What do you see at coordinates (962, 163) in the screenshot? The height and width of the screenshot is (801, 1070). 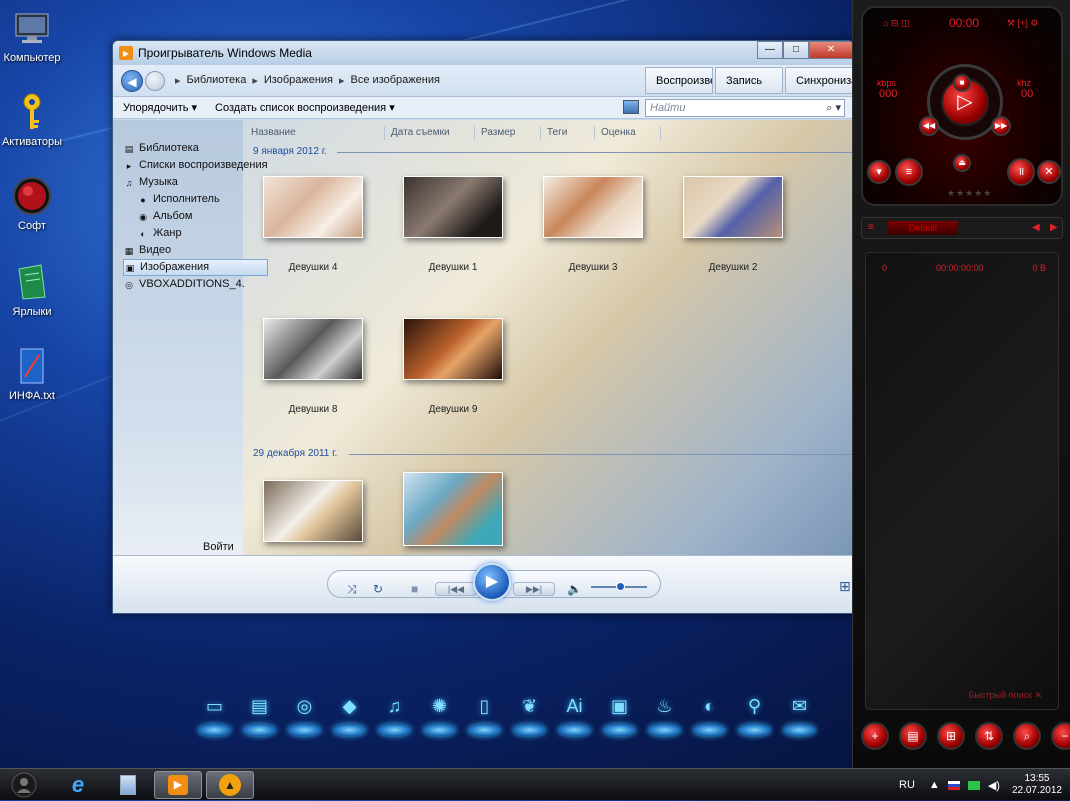 I see `aimp-eject-button: ⏏` at bounding box center [962, 163].